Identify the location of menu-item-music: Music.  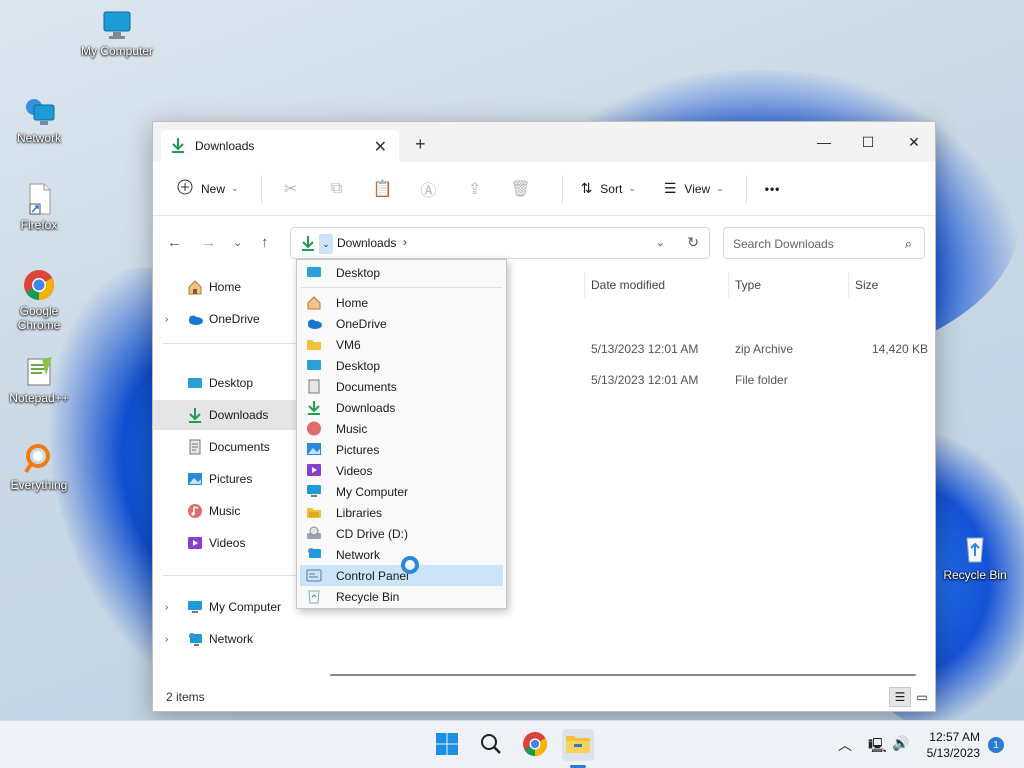
(401, 428).